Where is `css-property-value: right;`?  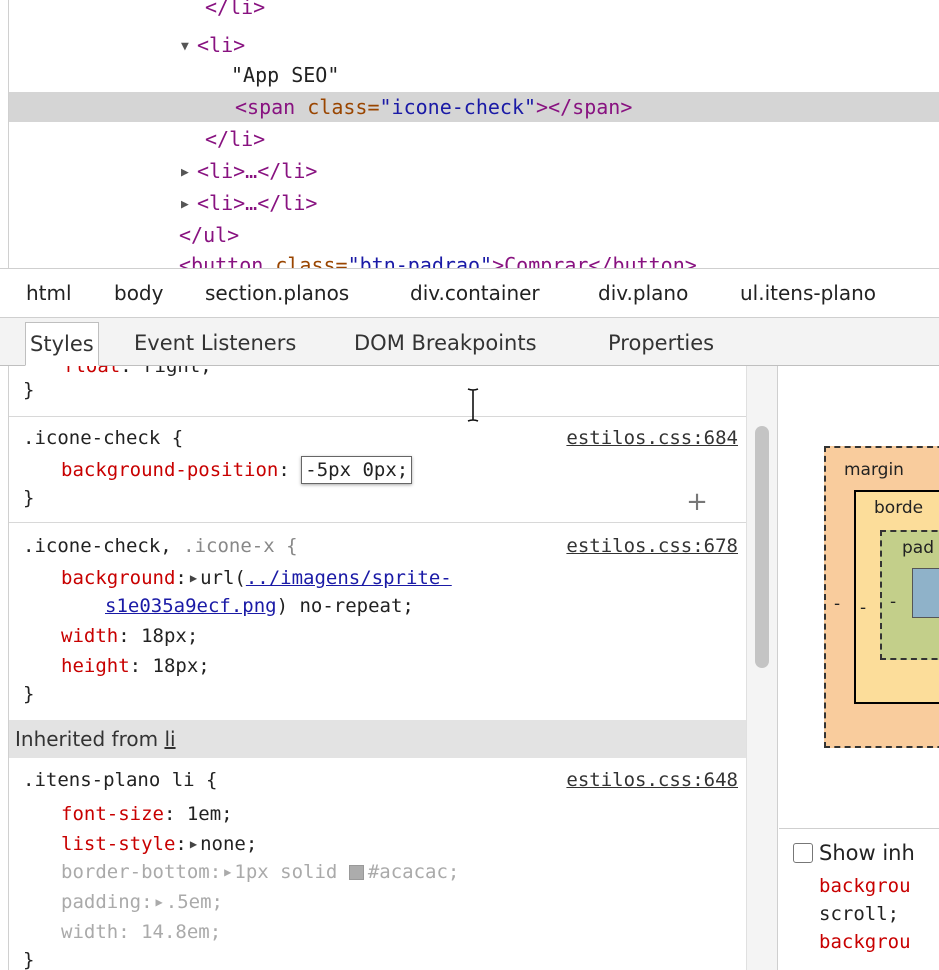
css-property-value: right; is located at coordinates (177, 371).